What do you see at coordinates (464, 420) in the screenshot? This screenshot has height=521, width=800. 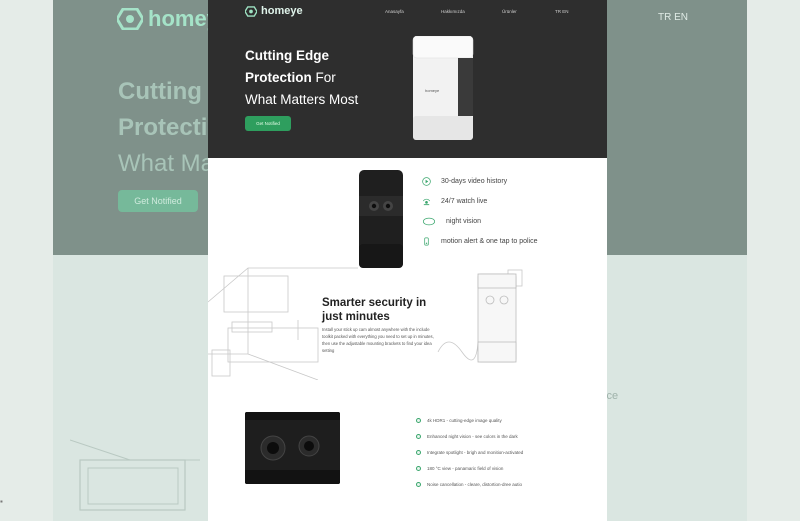 I see `spec-text: 4k HDR1 - cutting-edge image quality` at bounding box center [464, 420].